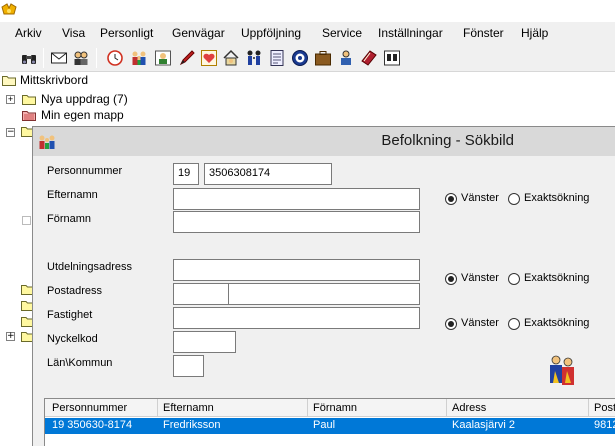 This screenshot has width=615, height=446. Describe the element at coordinates (447, 140) in the screenshot. I see `dialog-title: Befolkning - Sökbild` at that location.